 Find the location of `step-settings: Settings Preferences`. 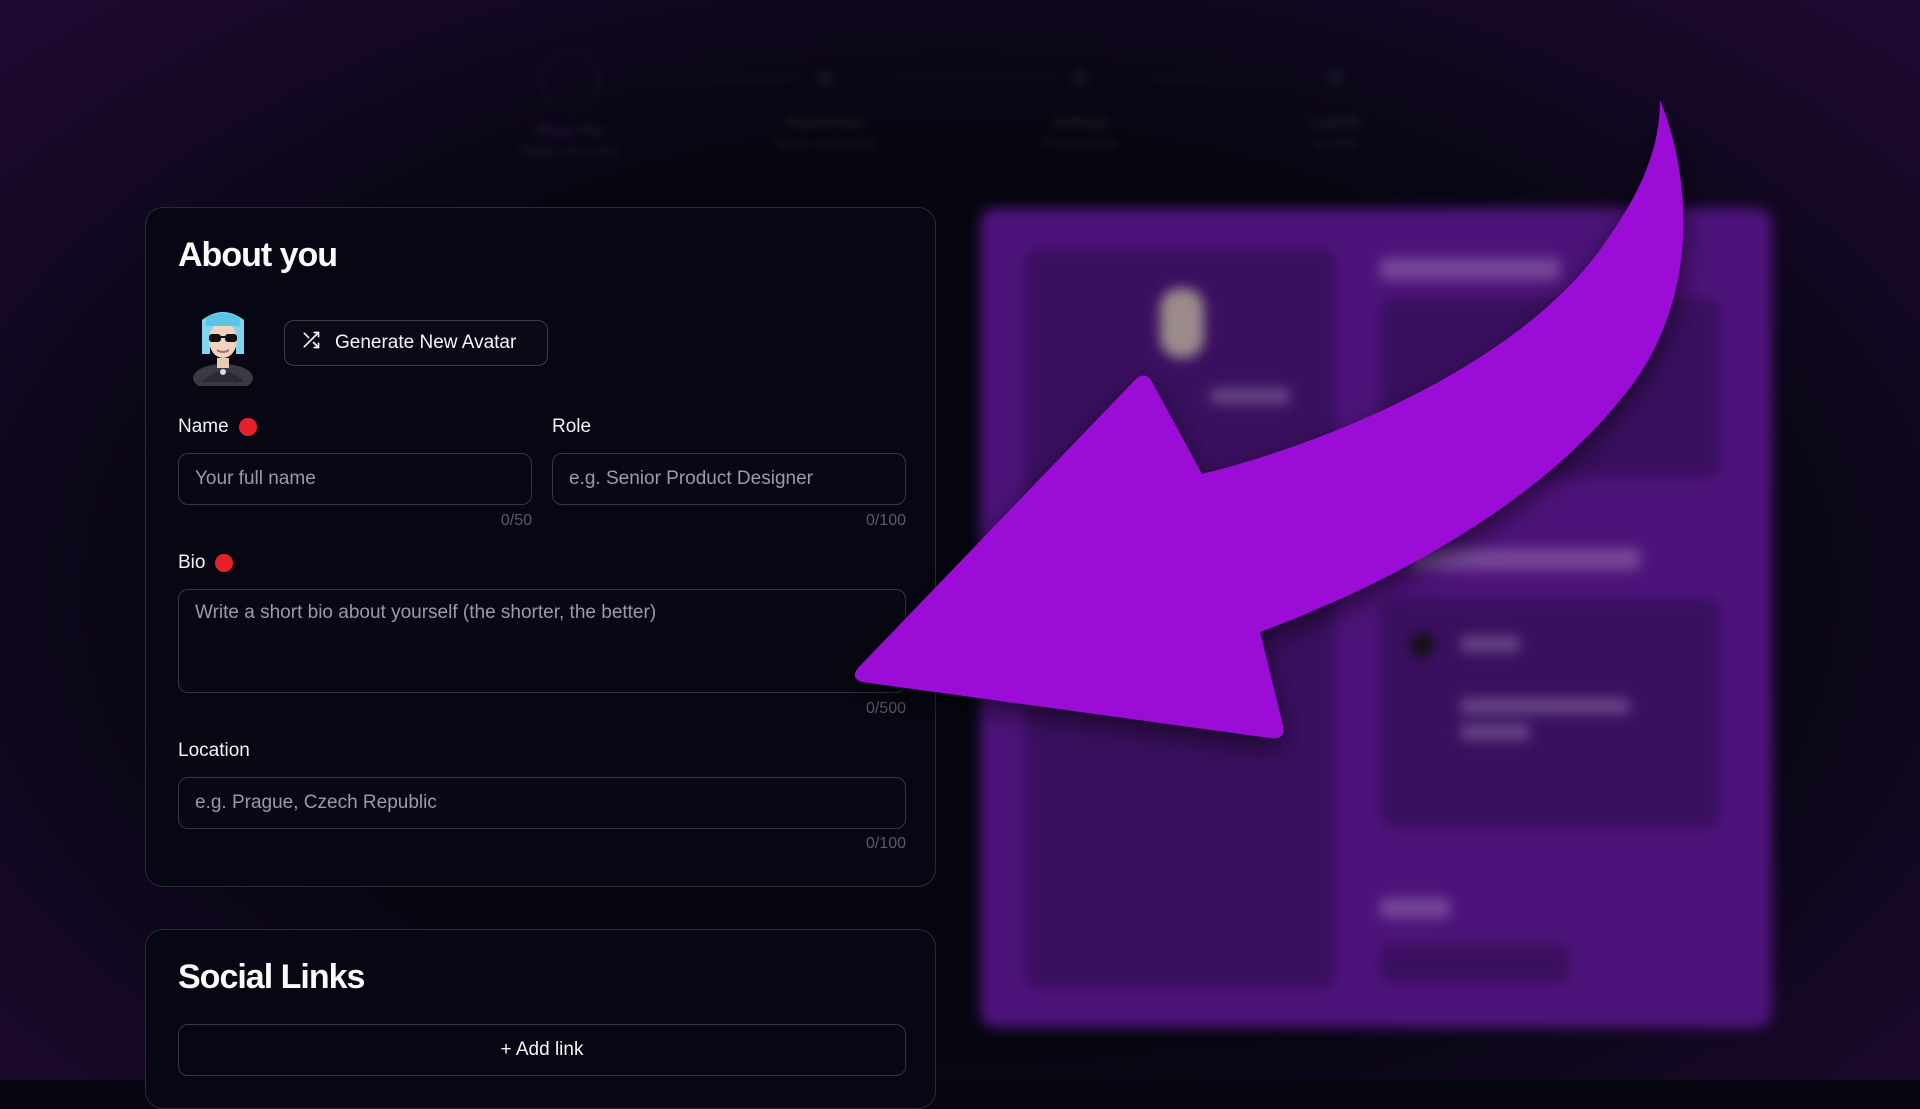

step-settings: Settings Preferences is located at coordinates (1080, 100).